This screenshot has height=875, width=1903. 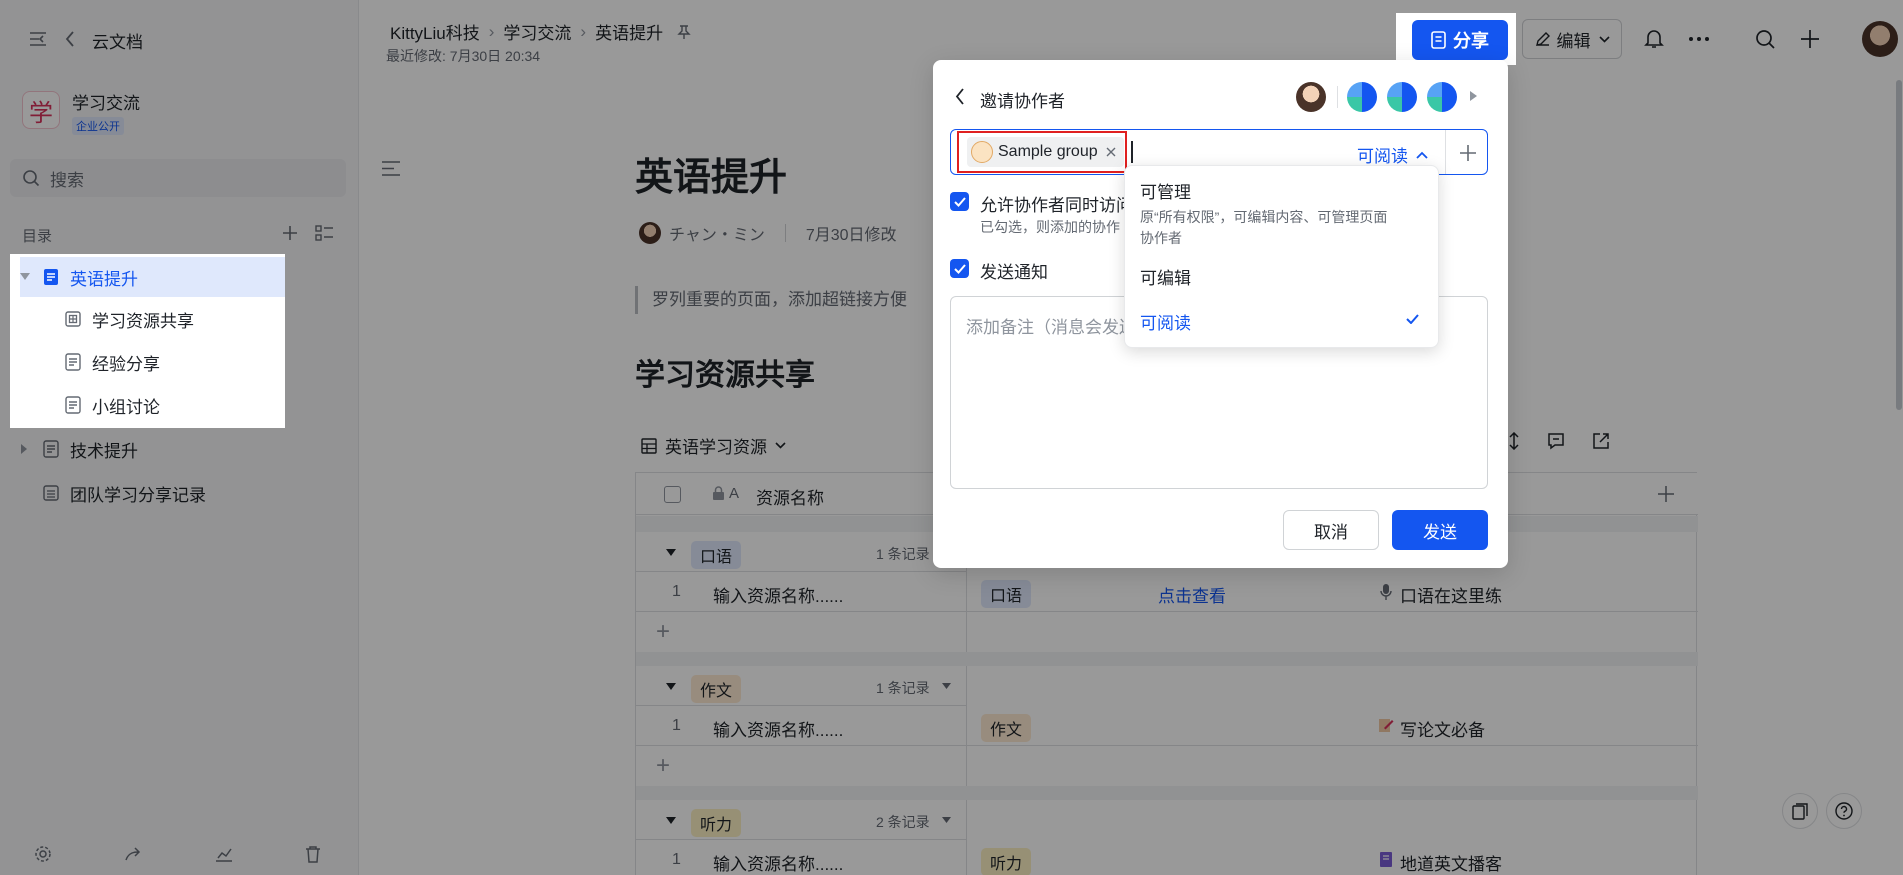 I want to click on tree-highlight-region: 英语提升 学习资源共享 经验分享 小组讨论, so click(x=147, y=341).